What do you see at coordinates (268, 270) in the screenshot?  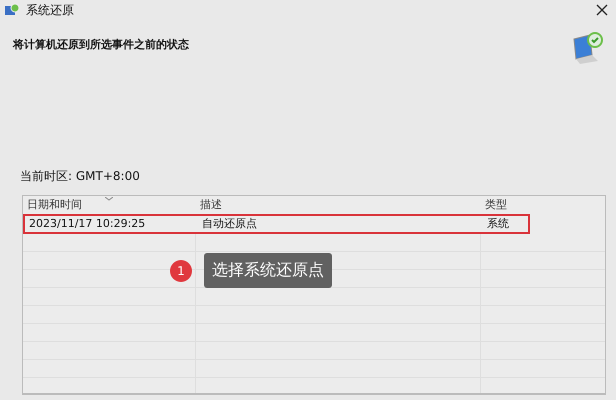 I see `tooltip: 选择系统还原点` at bounding box center [268, 270].